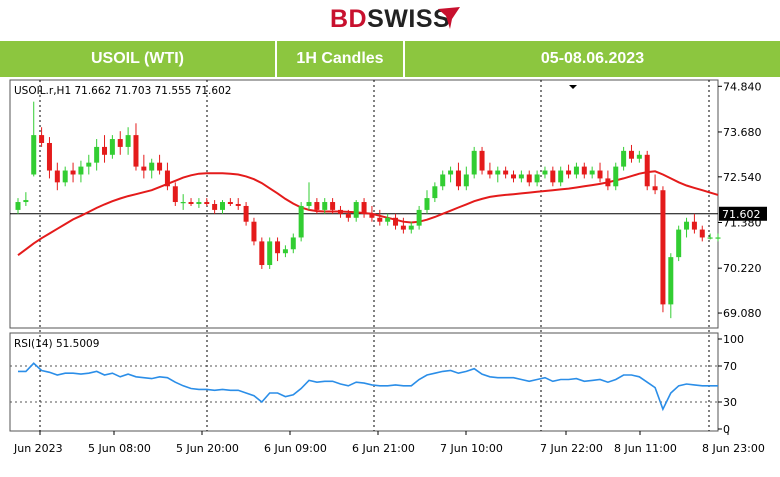 The height and width of the screenshot is (477, 780). Describe the element at coordinates (645, 448) in the screenshot. I see `x-tick-label: 8 Jun 11:00` at that location.